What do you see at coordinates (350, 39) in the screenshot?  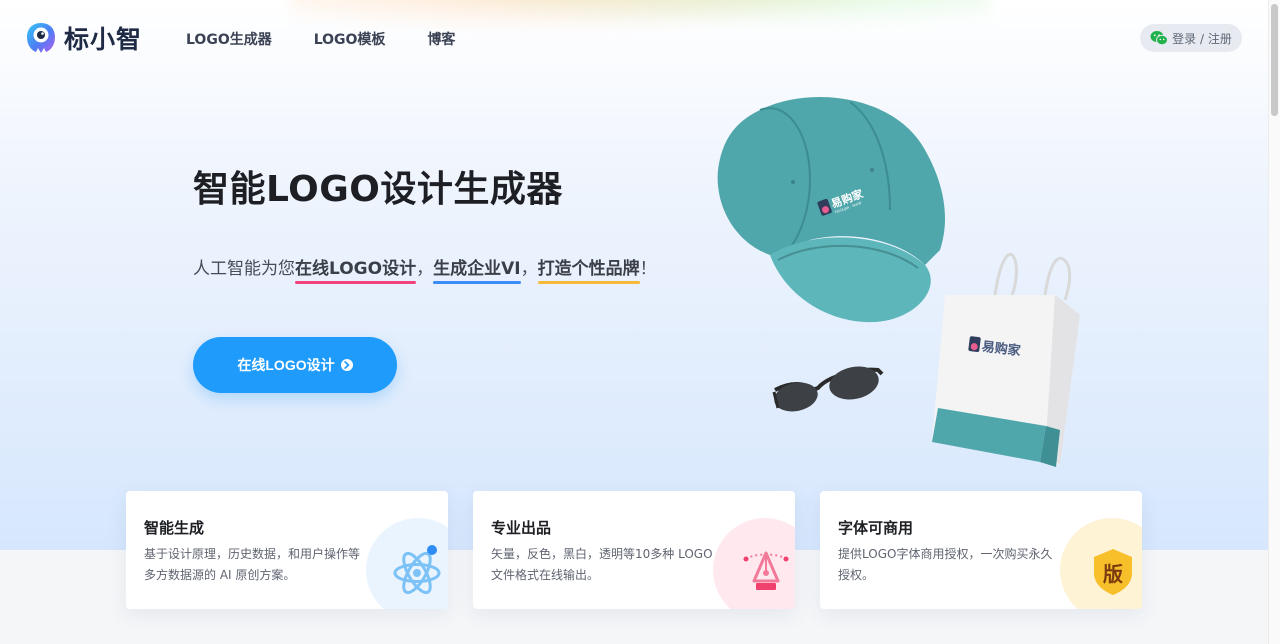 I see `nav-logo-templates: LOGO模板` at bounding box center [350, 39].